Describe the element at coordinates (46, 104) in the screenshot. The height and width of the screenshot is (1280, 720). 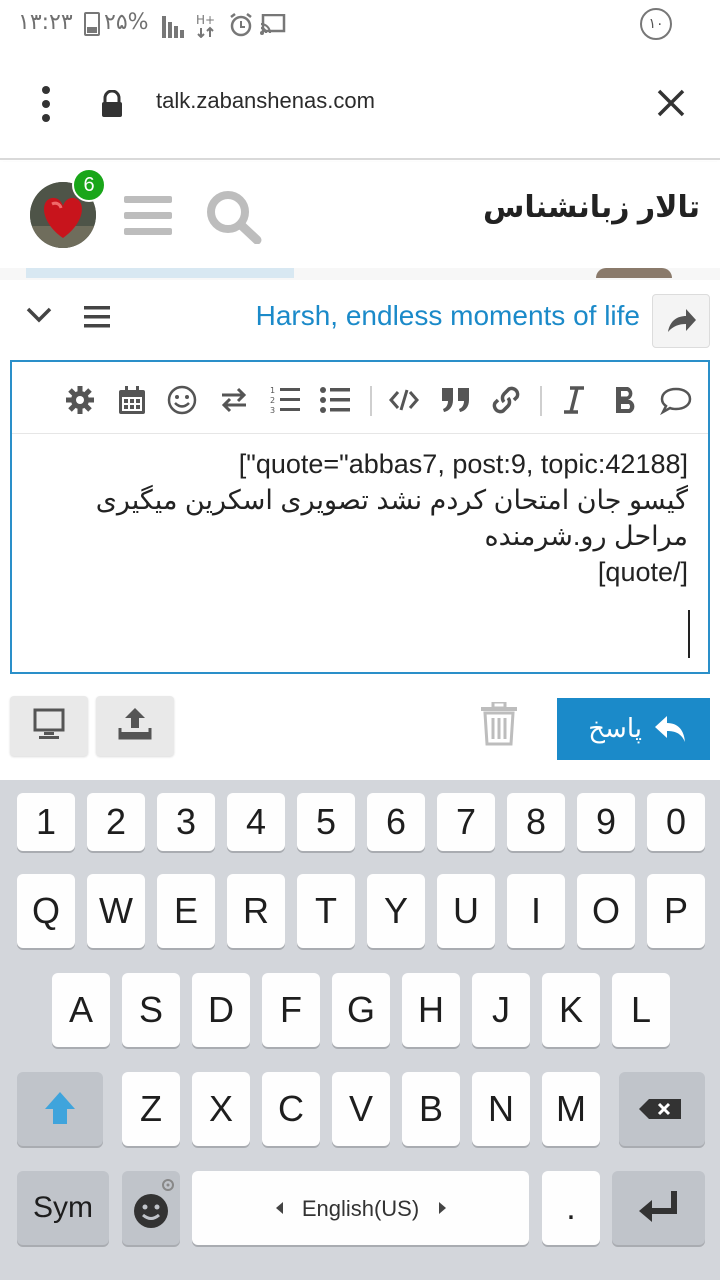
I see `more-options-icon` at that location.